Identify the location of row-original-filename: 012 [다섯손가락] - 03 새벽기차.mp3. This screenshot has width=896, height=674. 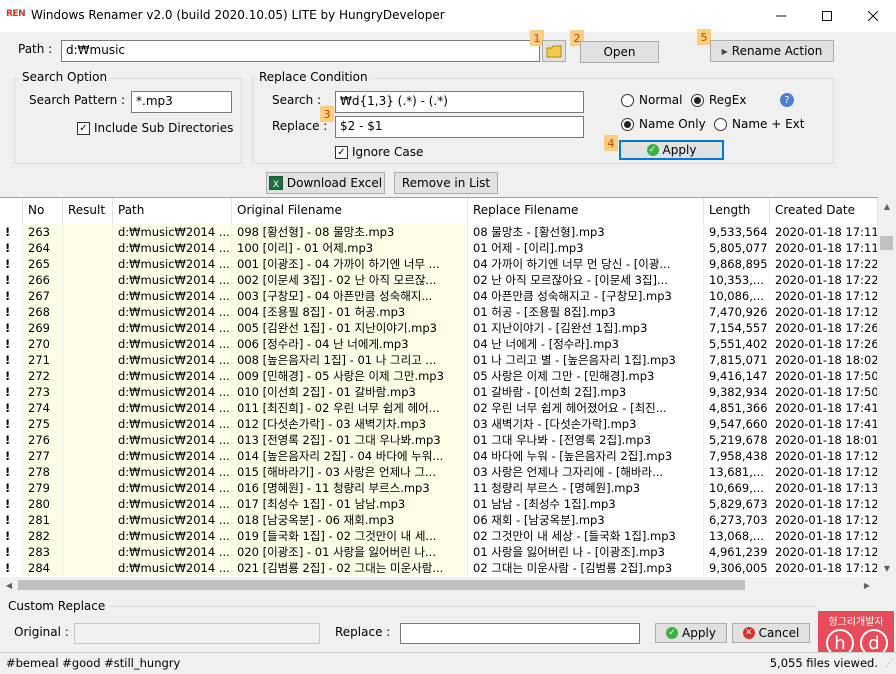
(350, 424).